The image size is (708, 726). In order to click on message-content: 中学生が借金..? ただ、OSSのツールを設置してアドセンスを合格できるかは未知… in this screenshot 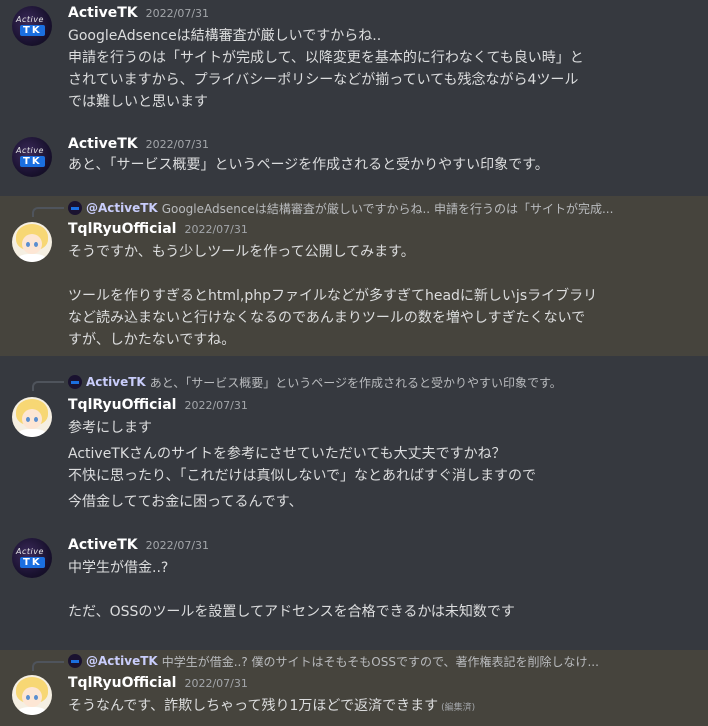, I will do `click(378, 590)`.